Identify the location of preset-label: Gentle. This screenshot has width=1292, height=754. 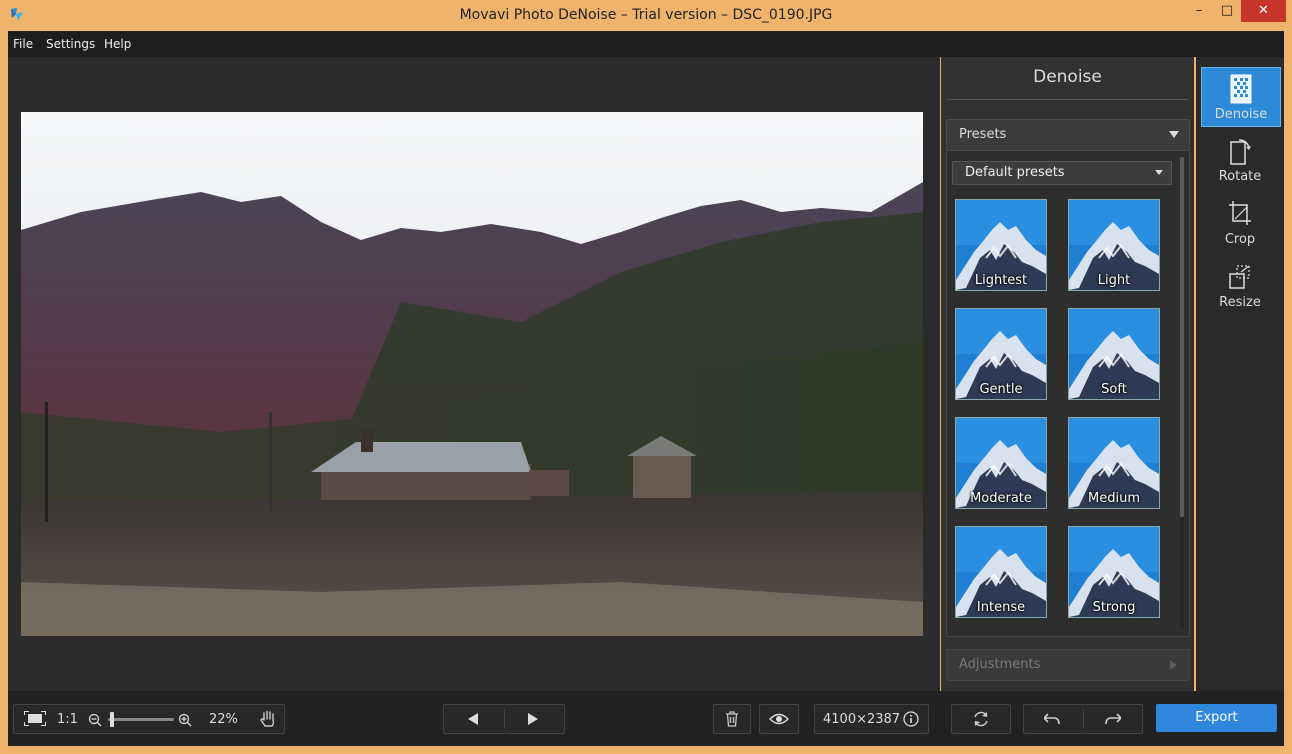
(1001, 389).